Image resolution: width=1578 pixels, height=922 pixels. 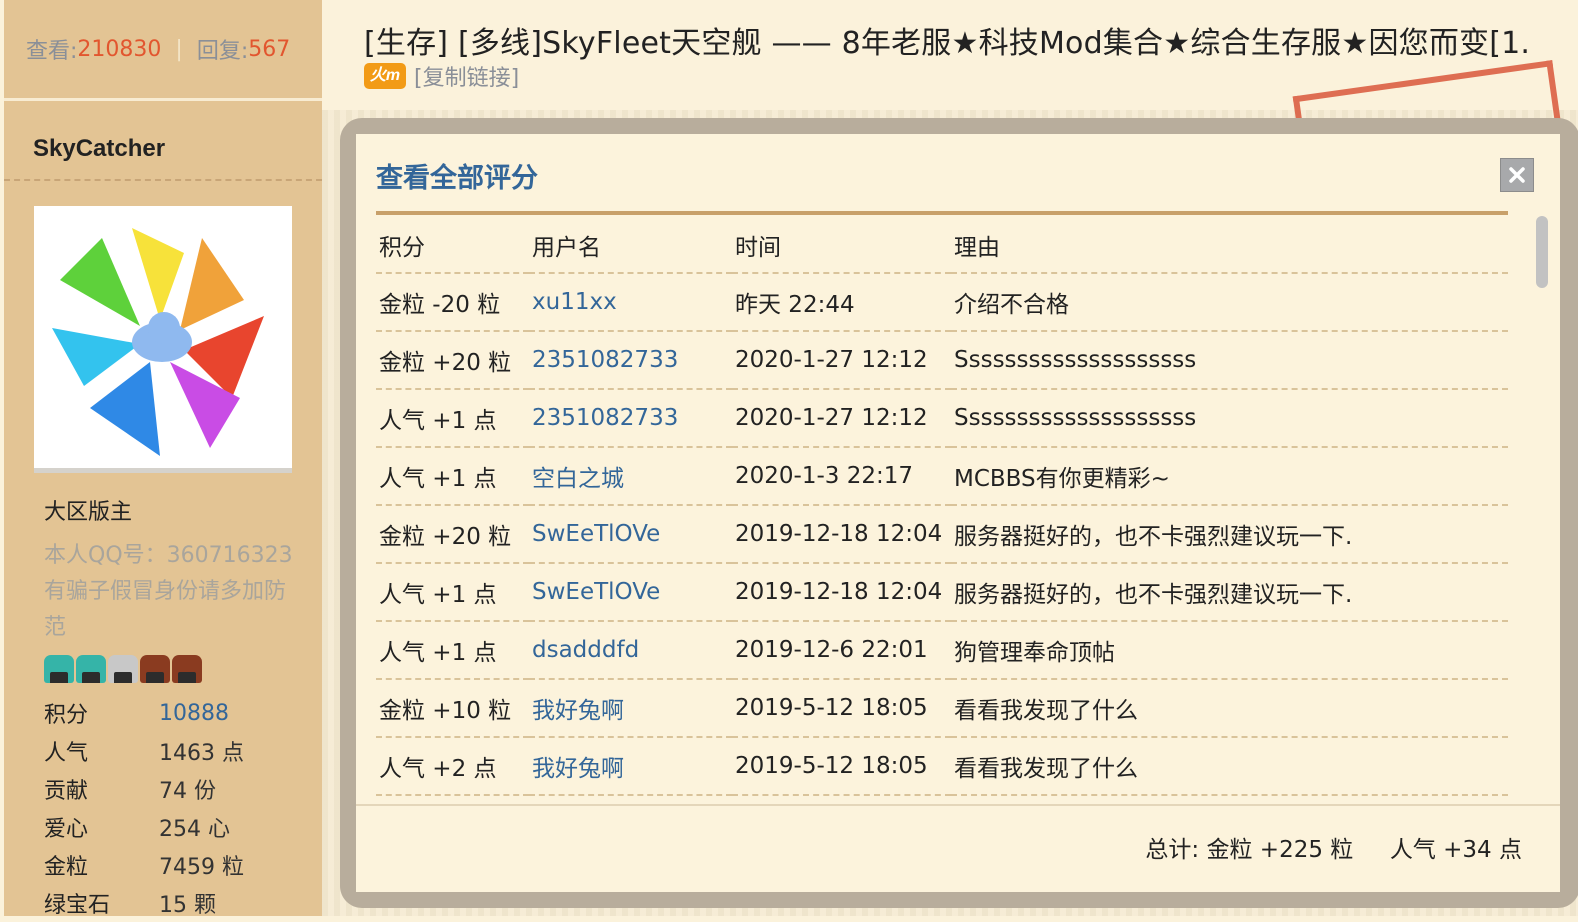 What do you see at coordinates (457, 178) in the screenshot?
I see `dialog-title: 查看全部评分` at bounding box center [457, 178].